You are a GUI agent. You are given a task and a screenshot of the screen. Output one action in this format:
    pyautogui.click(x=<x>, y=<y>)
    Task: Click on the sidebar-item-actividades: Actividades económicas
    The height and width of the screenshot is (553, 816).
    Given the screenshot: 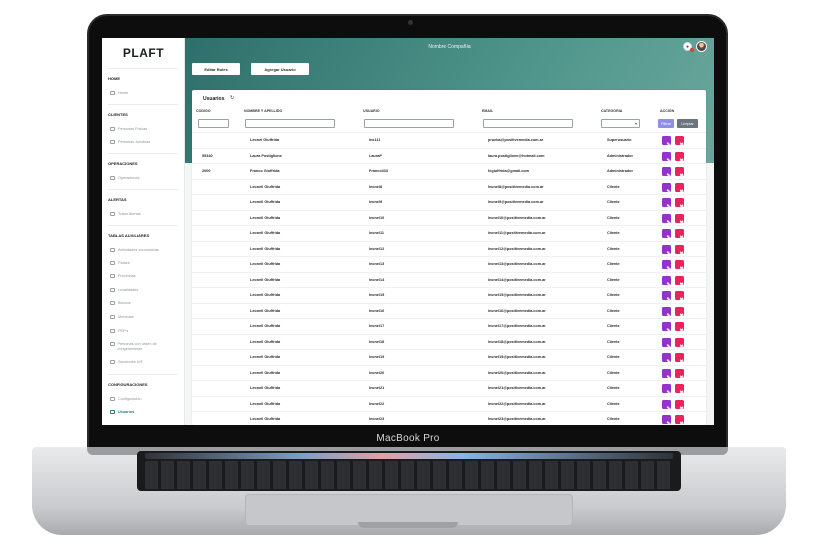 What is the action you would take?
    pyautogui.click(x=134, y=250)
    